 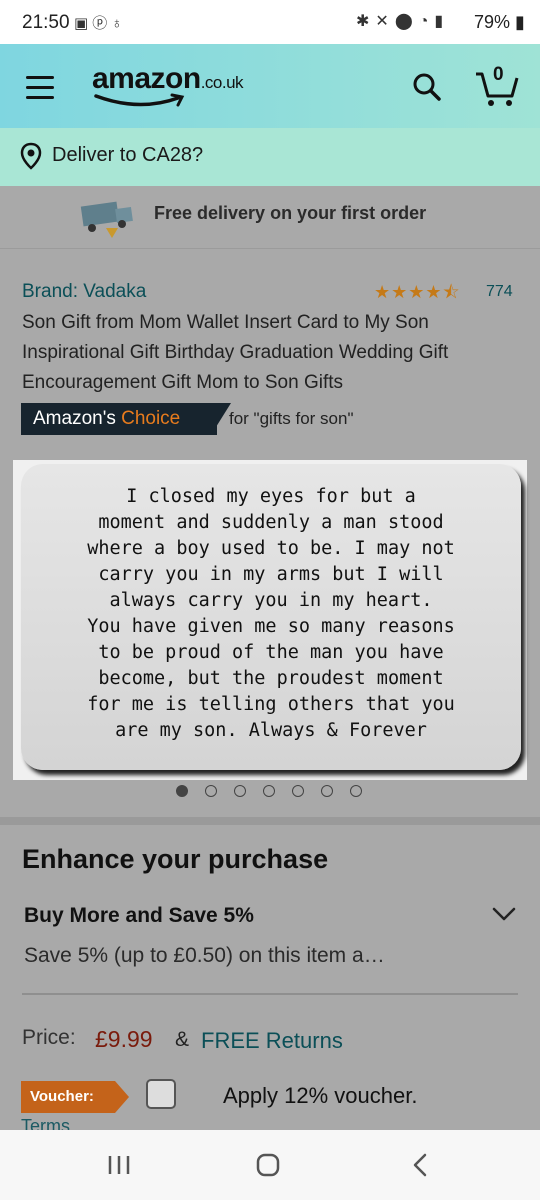 I want to click on buy-more-offer-title: Buy More and Save 5%, so click(x=139, y=916).